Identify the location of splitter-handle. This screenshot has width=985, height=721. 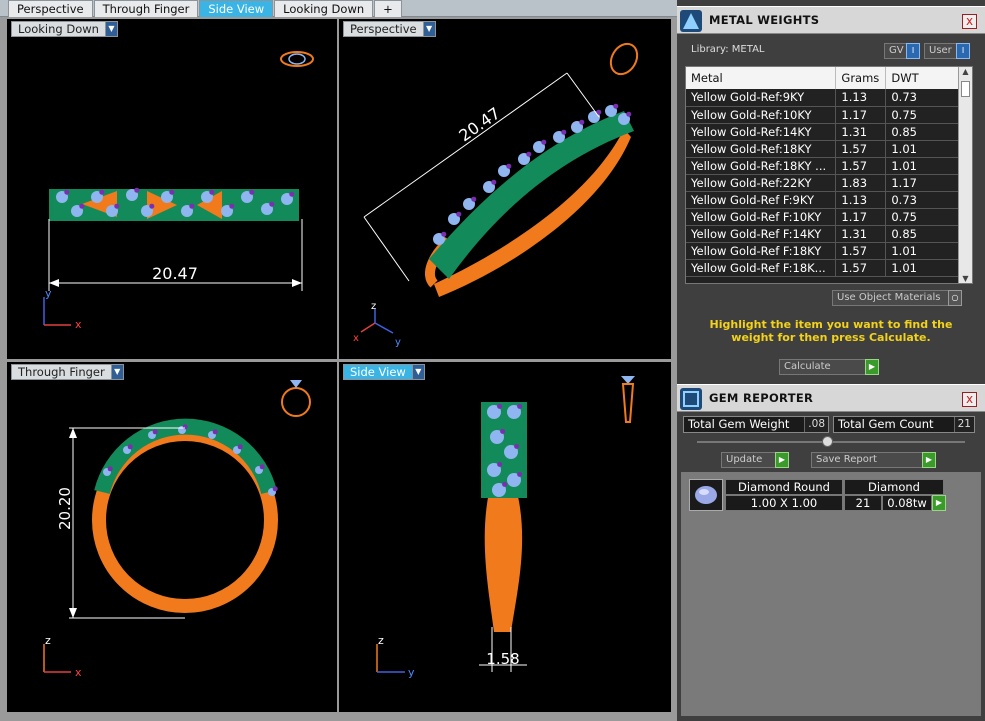
(827, 441).